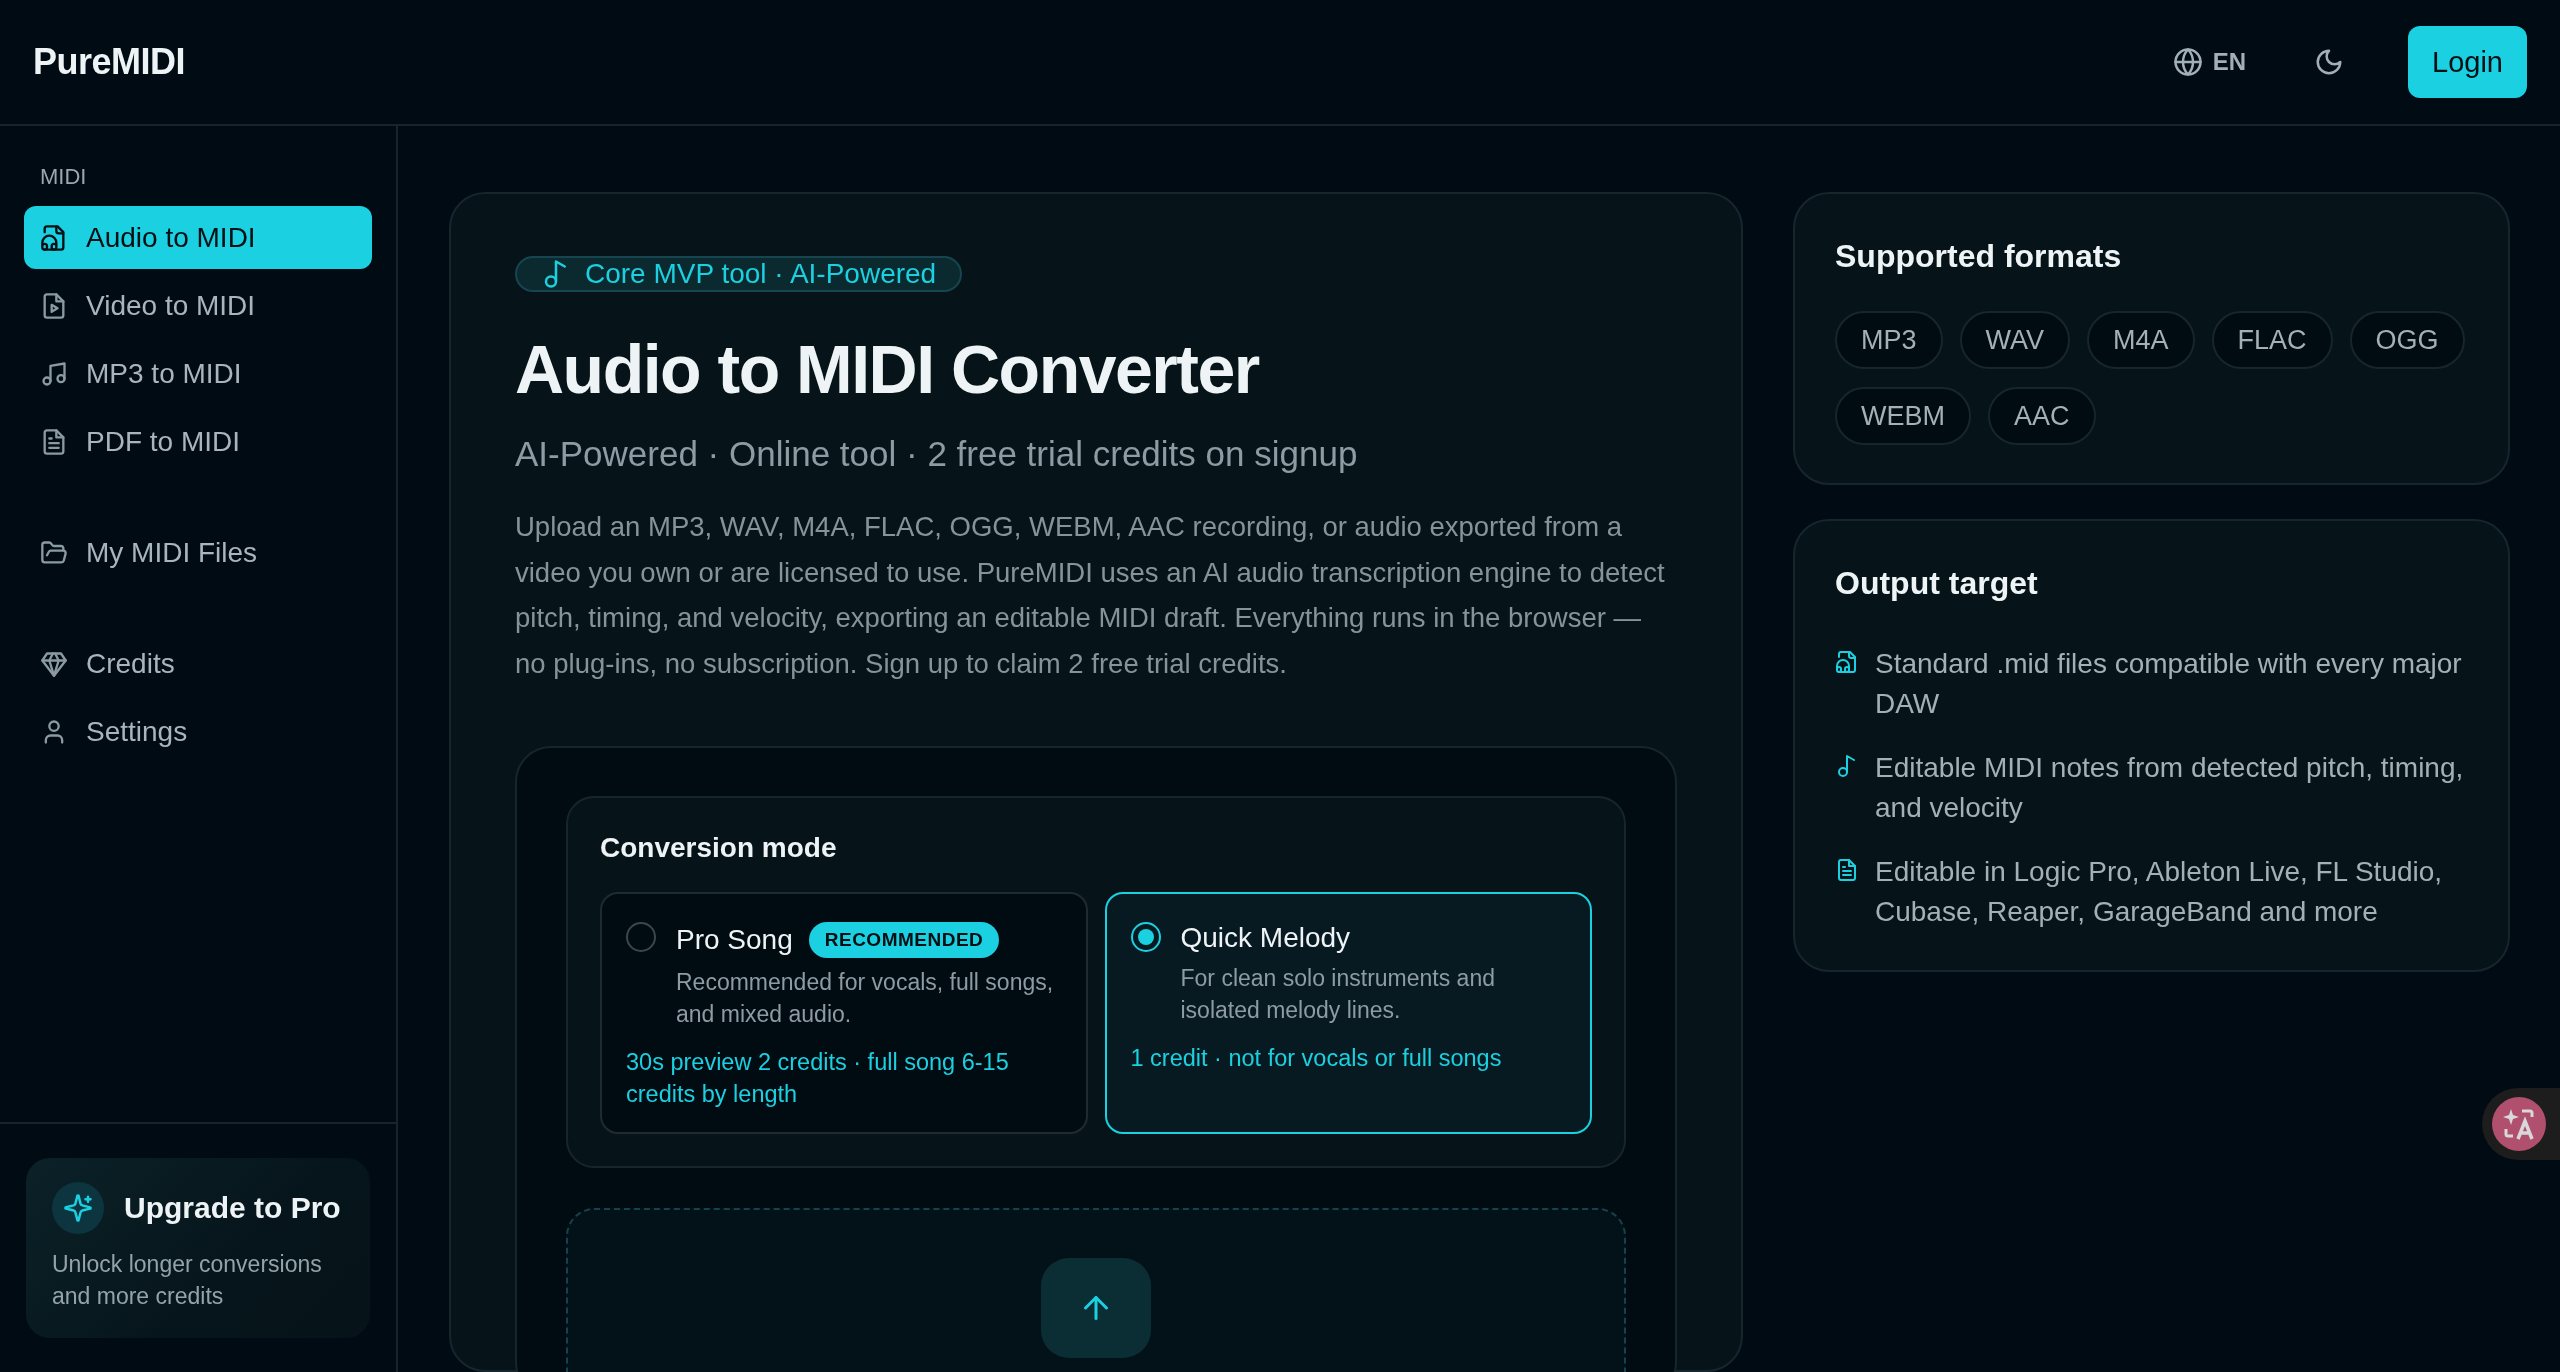  What do you see at coordinates (2015, 340) in the screenshot?
I see `format-chip: WAV` at bounding box center [2015, 340].